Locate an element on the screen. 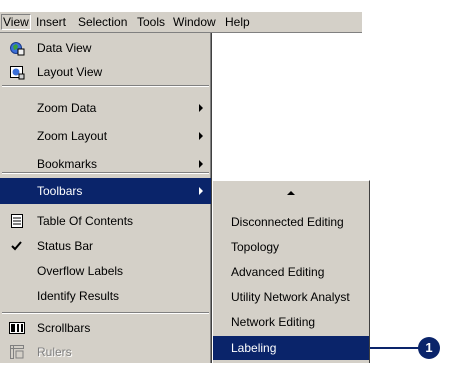 Image resolution: width=450 pixels, height=365 pixels. menu-item-layout-view: Layout View is located at coordinates (105, 72).